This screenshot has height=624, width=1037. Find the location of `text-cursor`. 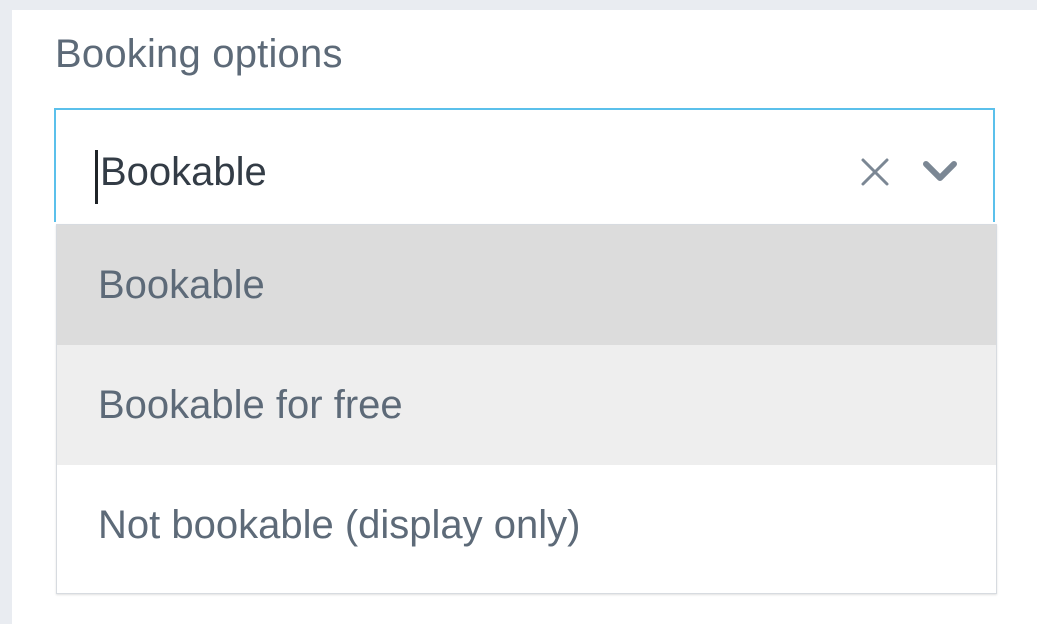

text-cursor is located at coordinates (96, 177).